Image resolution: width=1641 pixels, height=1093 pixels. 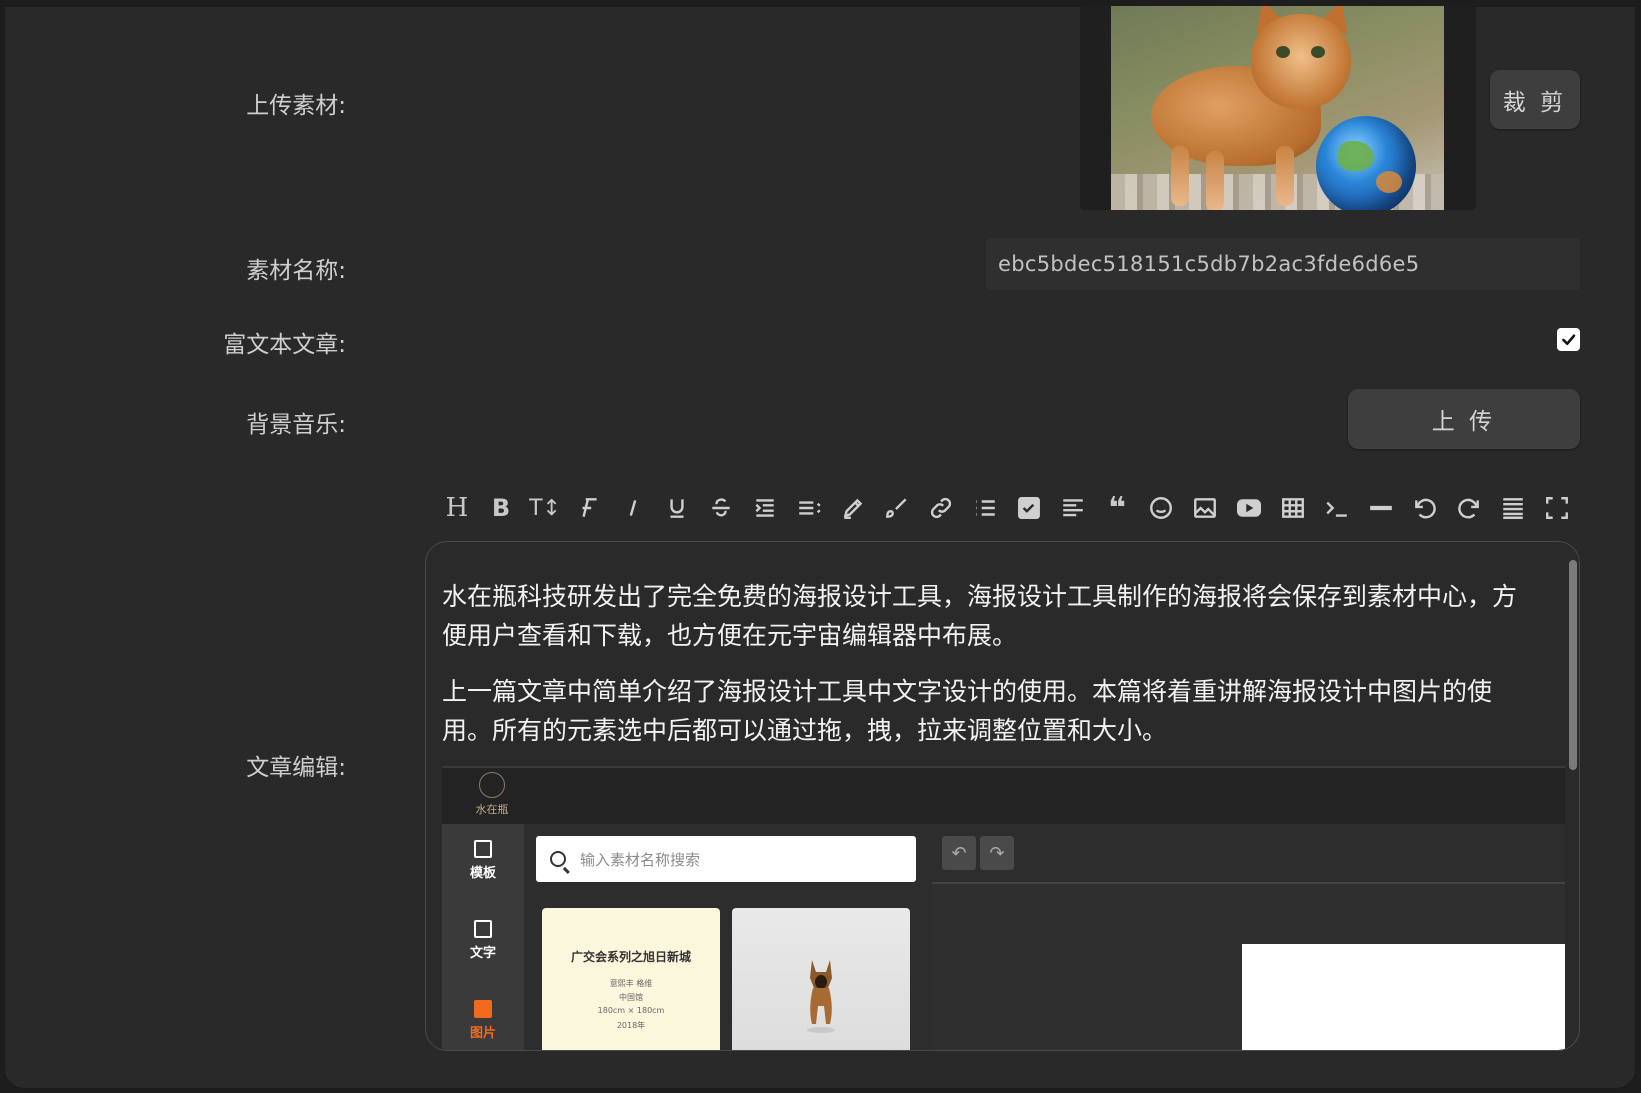 What do you see at coordinates (296, 271) in the screenshot?
I see `name-label: 素材名称:` at bounding box center [296, 271].